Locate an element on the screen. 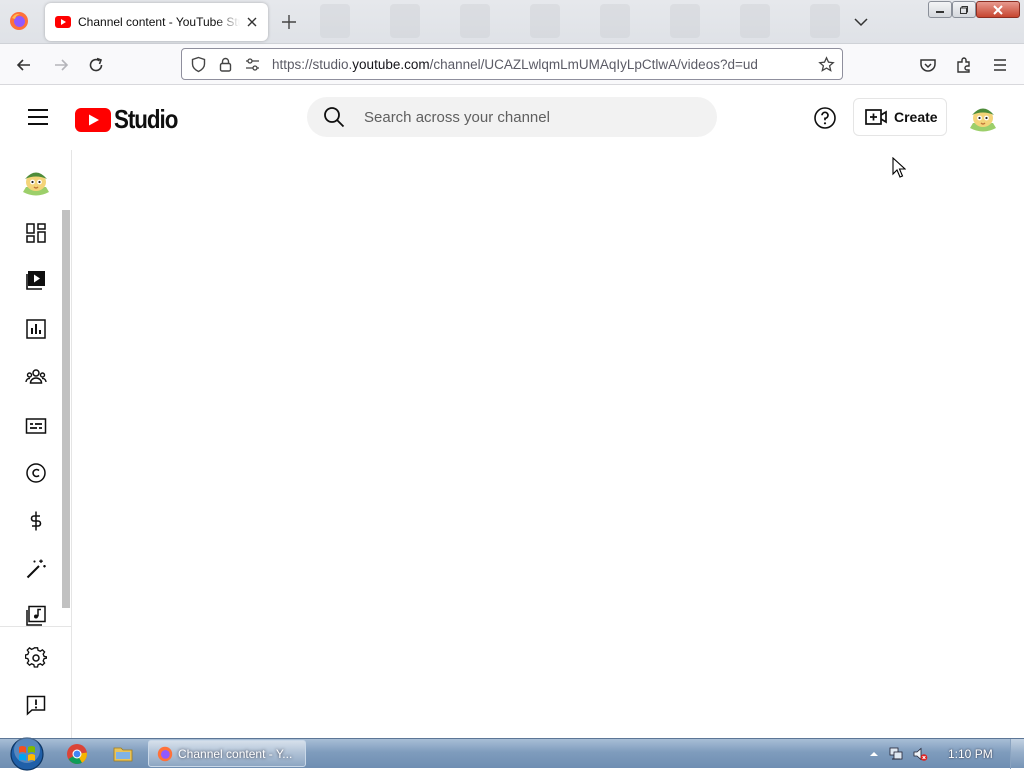  sidebar-item-settings is located at coordinates (36, 658).